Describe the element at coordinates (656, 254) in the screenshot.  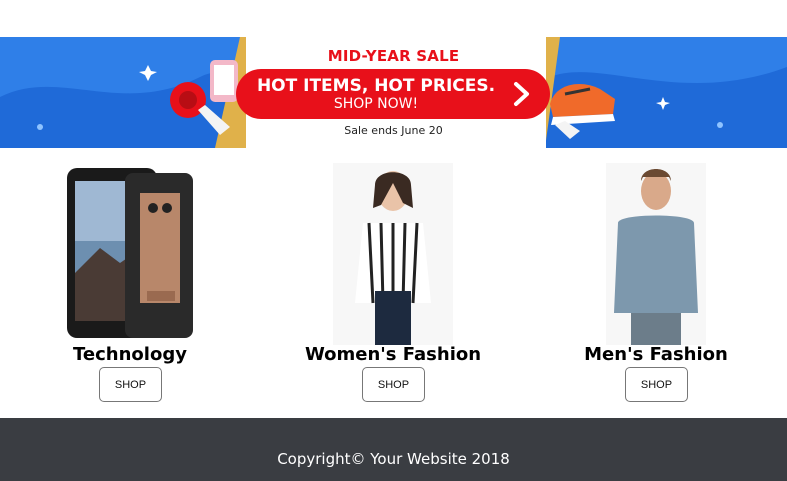
I see `mens-fashion-image` at that location.